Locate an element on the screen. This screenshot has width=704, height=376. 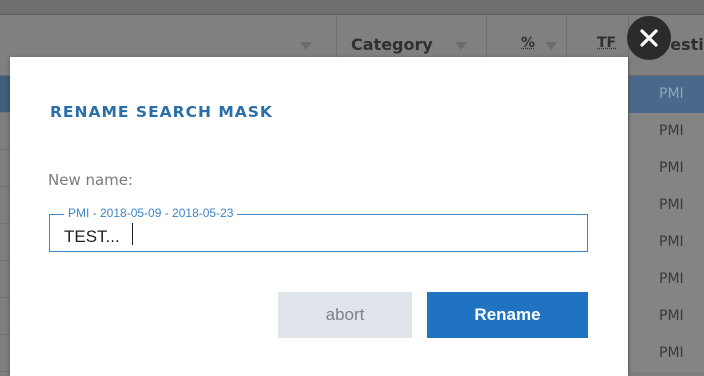
new-name-input is located at coordinates (318, 233).